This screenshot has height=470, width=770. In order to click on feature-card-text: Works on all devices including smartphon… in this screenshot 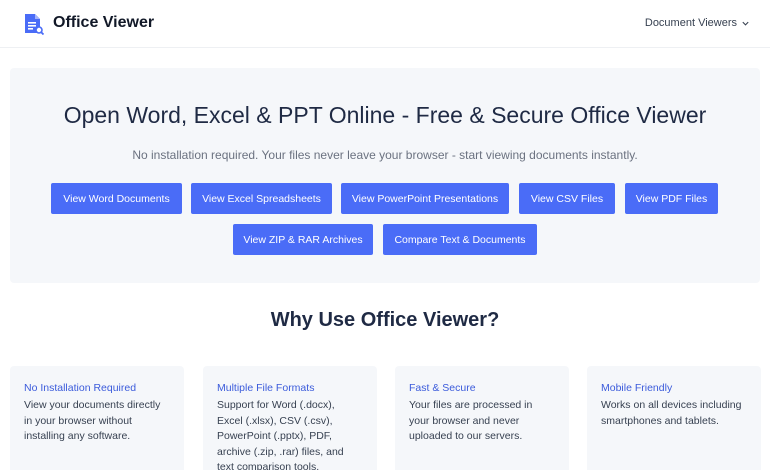, I will do `click(671, 413)`.